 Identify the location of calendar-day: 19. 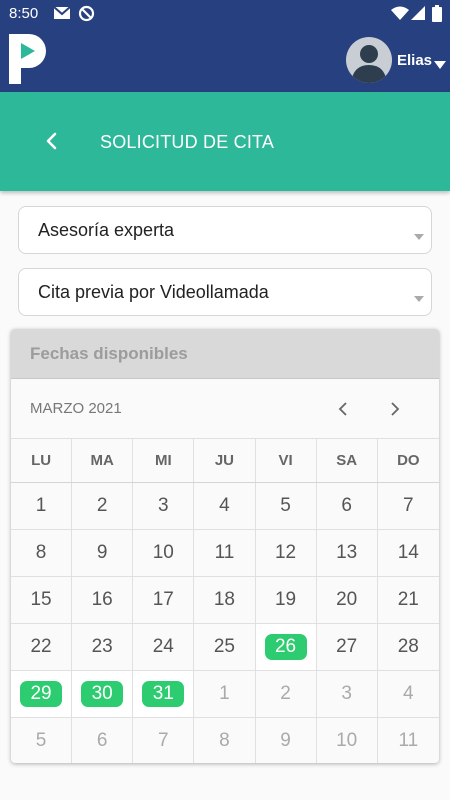
(286, 600).